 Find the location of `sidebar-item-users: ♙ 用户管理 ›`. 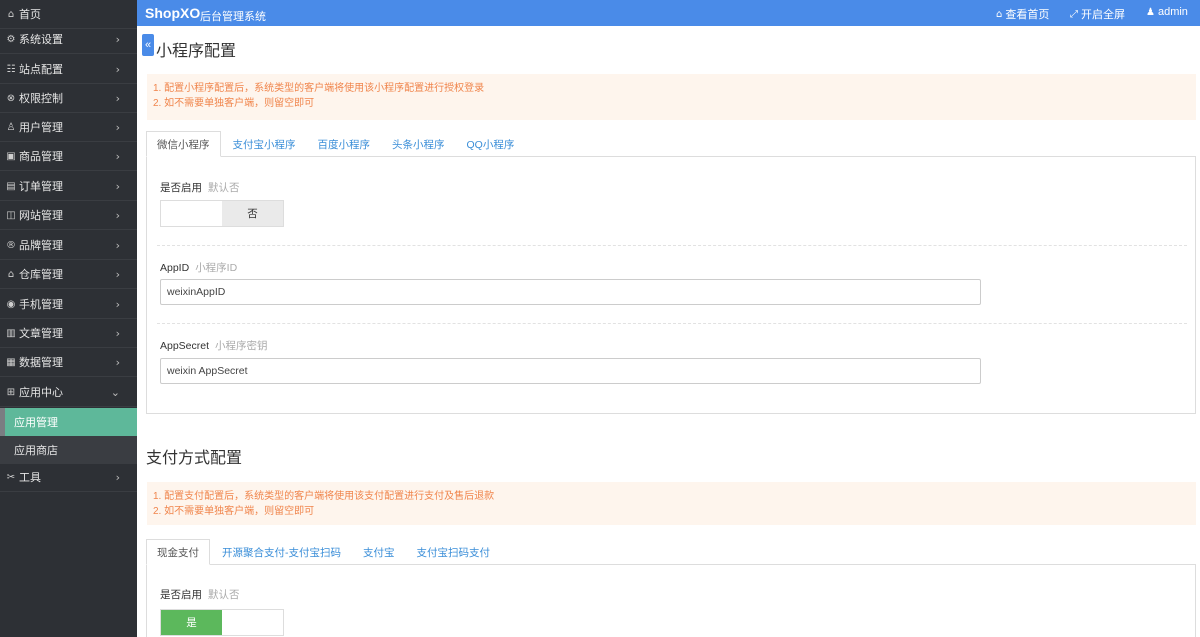

sidebar-item-users: ♙ 用户管理 › is located at coordinates (68, 127).